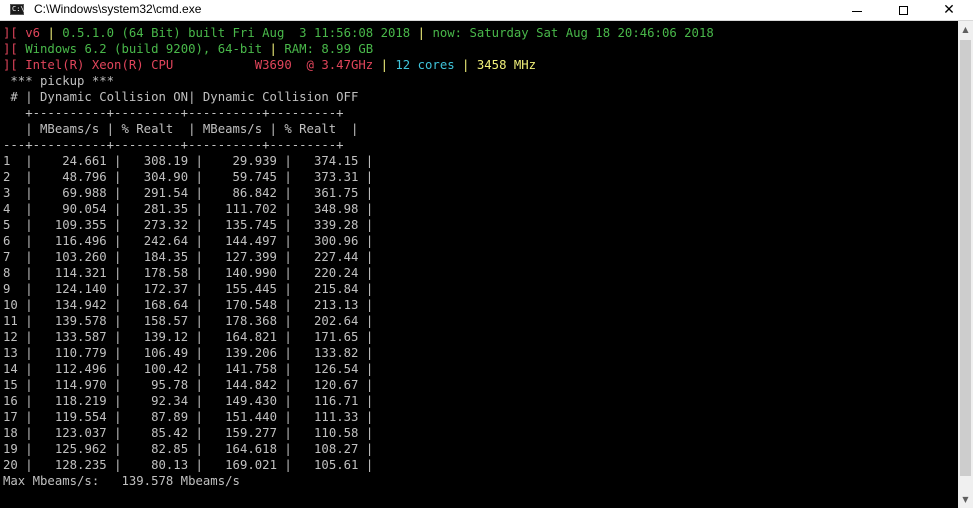 This screenshot has width=973, height=508. What do you see at coordinates (188, 177) in the screenshot?
I see `table-row: 2 | 48.796 | 304.90 | 59.745 | 373.31 |` at bounding box center [188, 177].